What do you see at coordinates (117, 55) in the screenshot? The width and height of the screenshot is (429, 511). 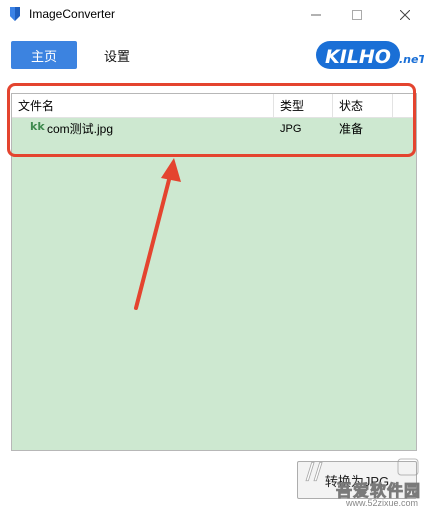 I see `tab-settings: 设置` at bounding box center [117, 55].